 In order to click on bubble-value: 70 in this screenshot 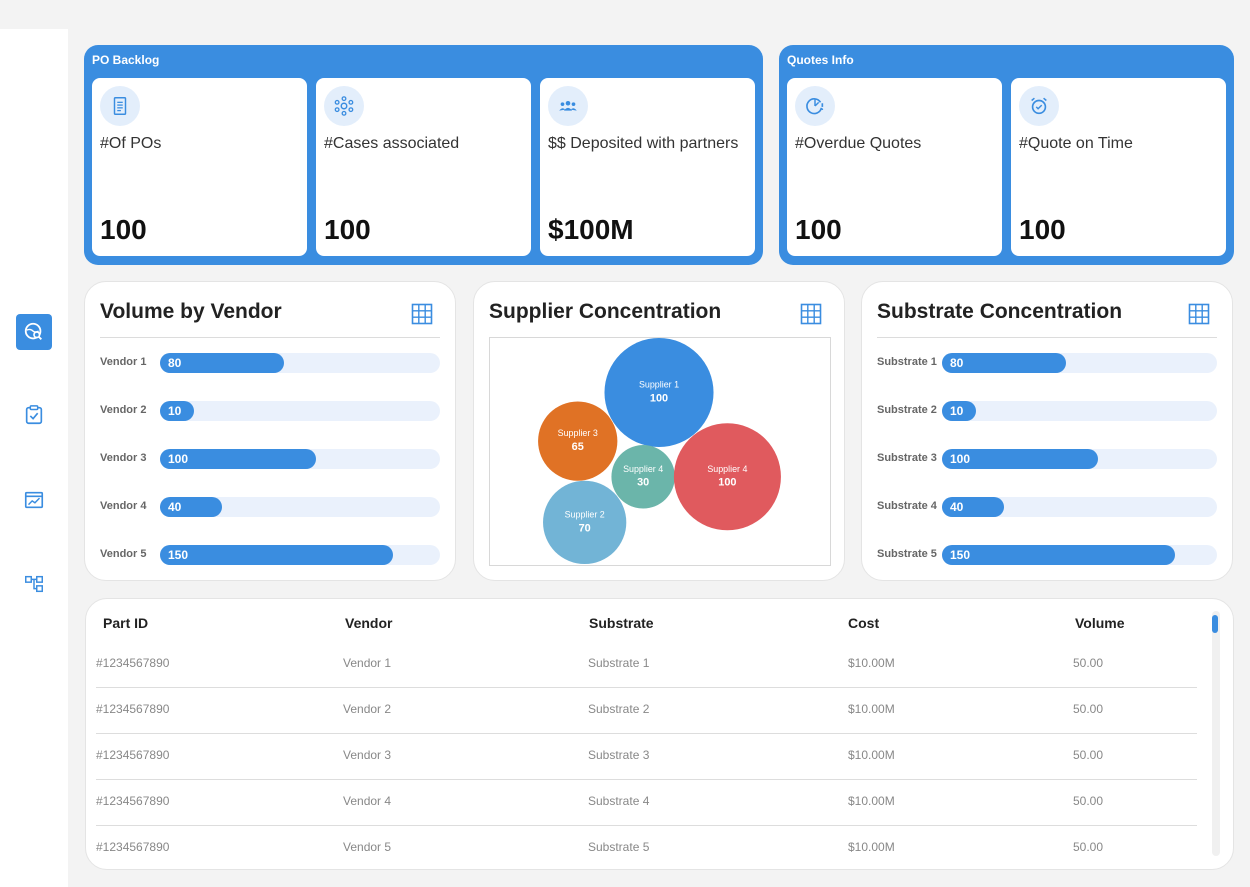, I will do `click(585, 528)`.